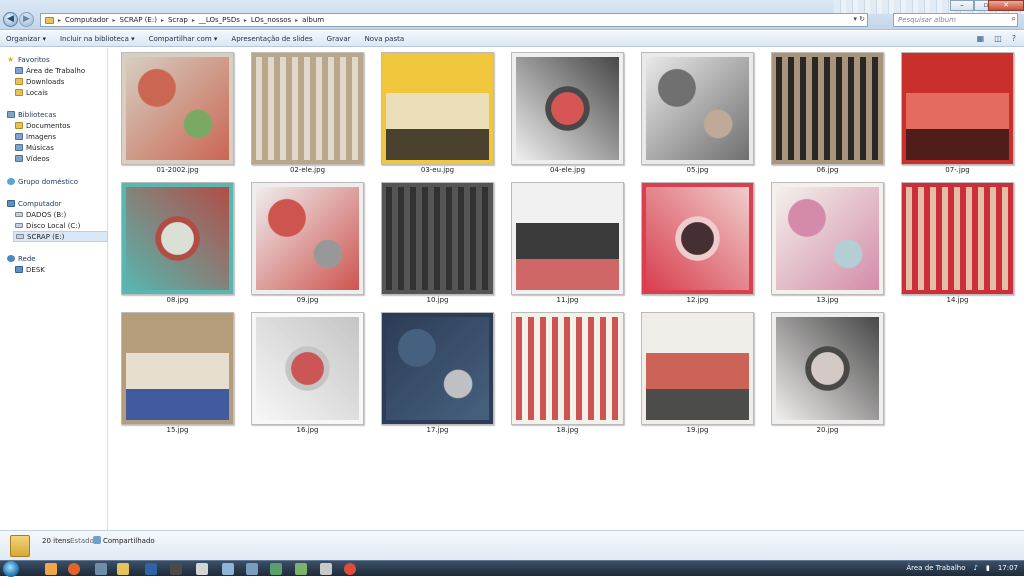  I want to click on slideshow-button: Apresentação de slides, so click(271, 39).